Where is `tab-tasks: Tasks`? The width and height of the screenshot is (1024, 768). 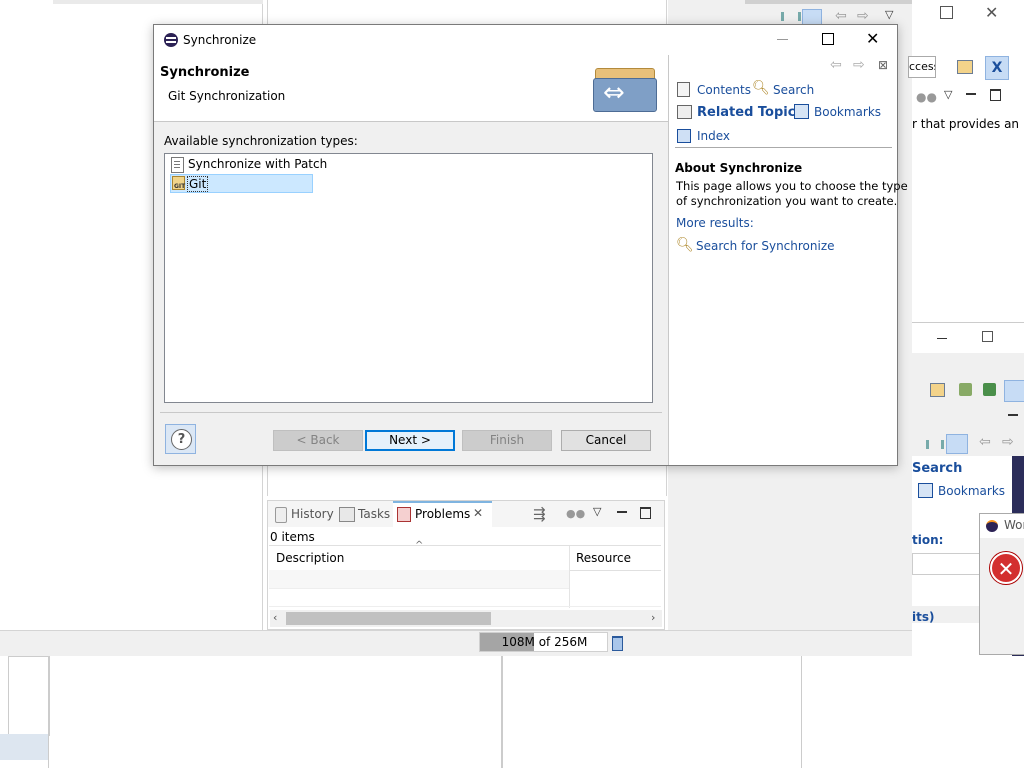 tab-tasks: Tasks is located at coordinates (374, 514).